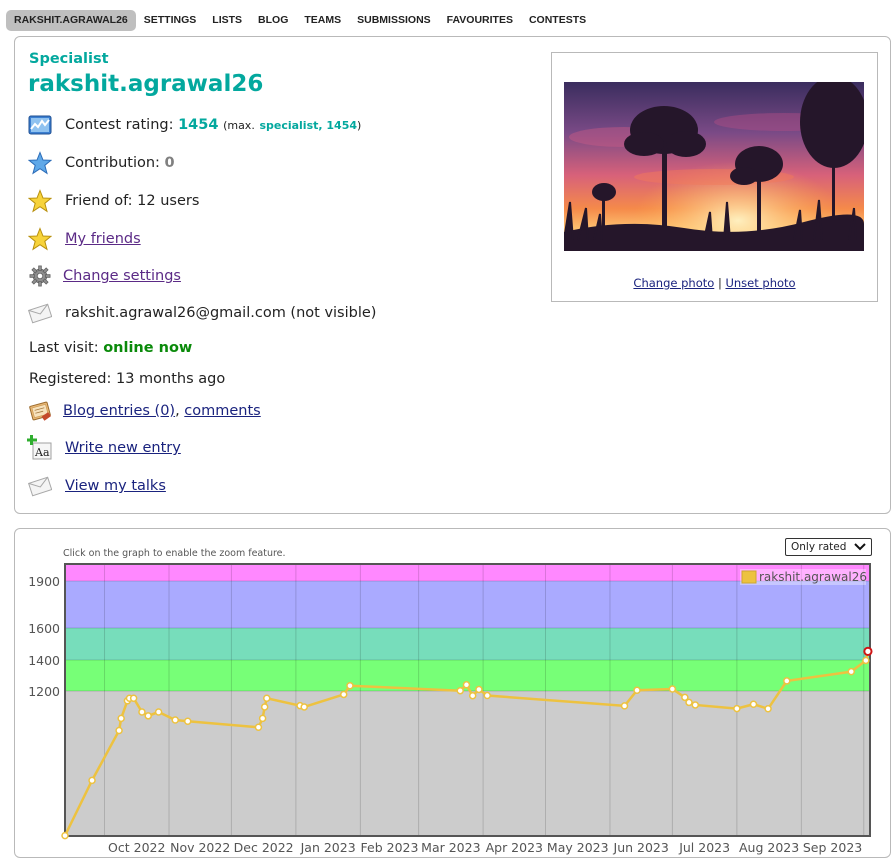 The width and height of the screenshot is (895, 862). I want to click on contribution-value: 0, so click(169, 163).